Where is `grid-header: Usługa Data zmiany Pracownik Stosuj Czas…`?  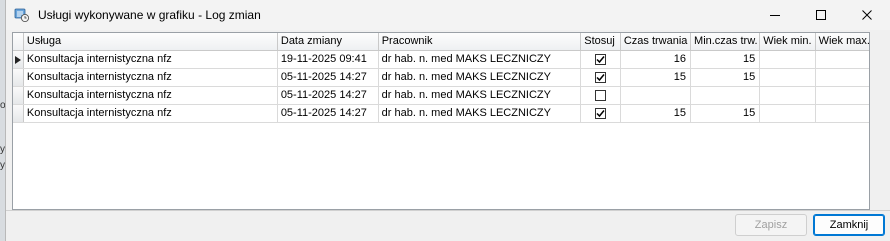
grid-header: Usługa Data zmiany Pracownik Stosuj Czas… is located at coordinates (441, 42).